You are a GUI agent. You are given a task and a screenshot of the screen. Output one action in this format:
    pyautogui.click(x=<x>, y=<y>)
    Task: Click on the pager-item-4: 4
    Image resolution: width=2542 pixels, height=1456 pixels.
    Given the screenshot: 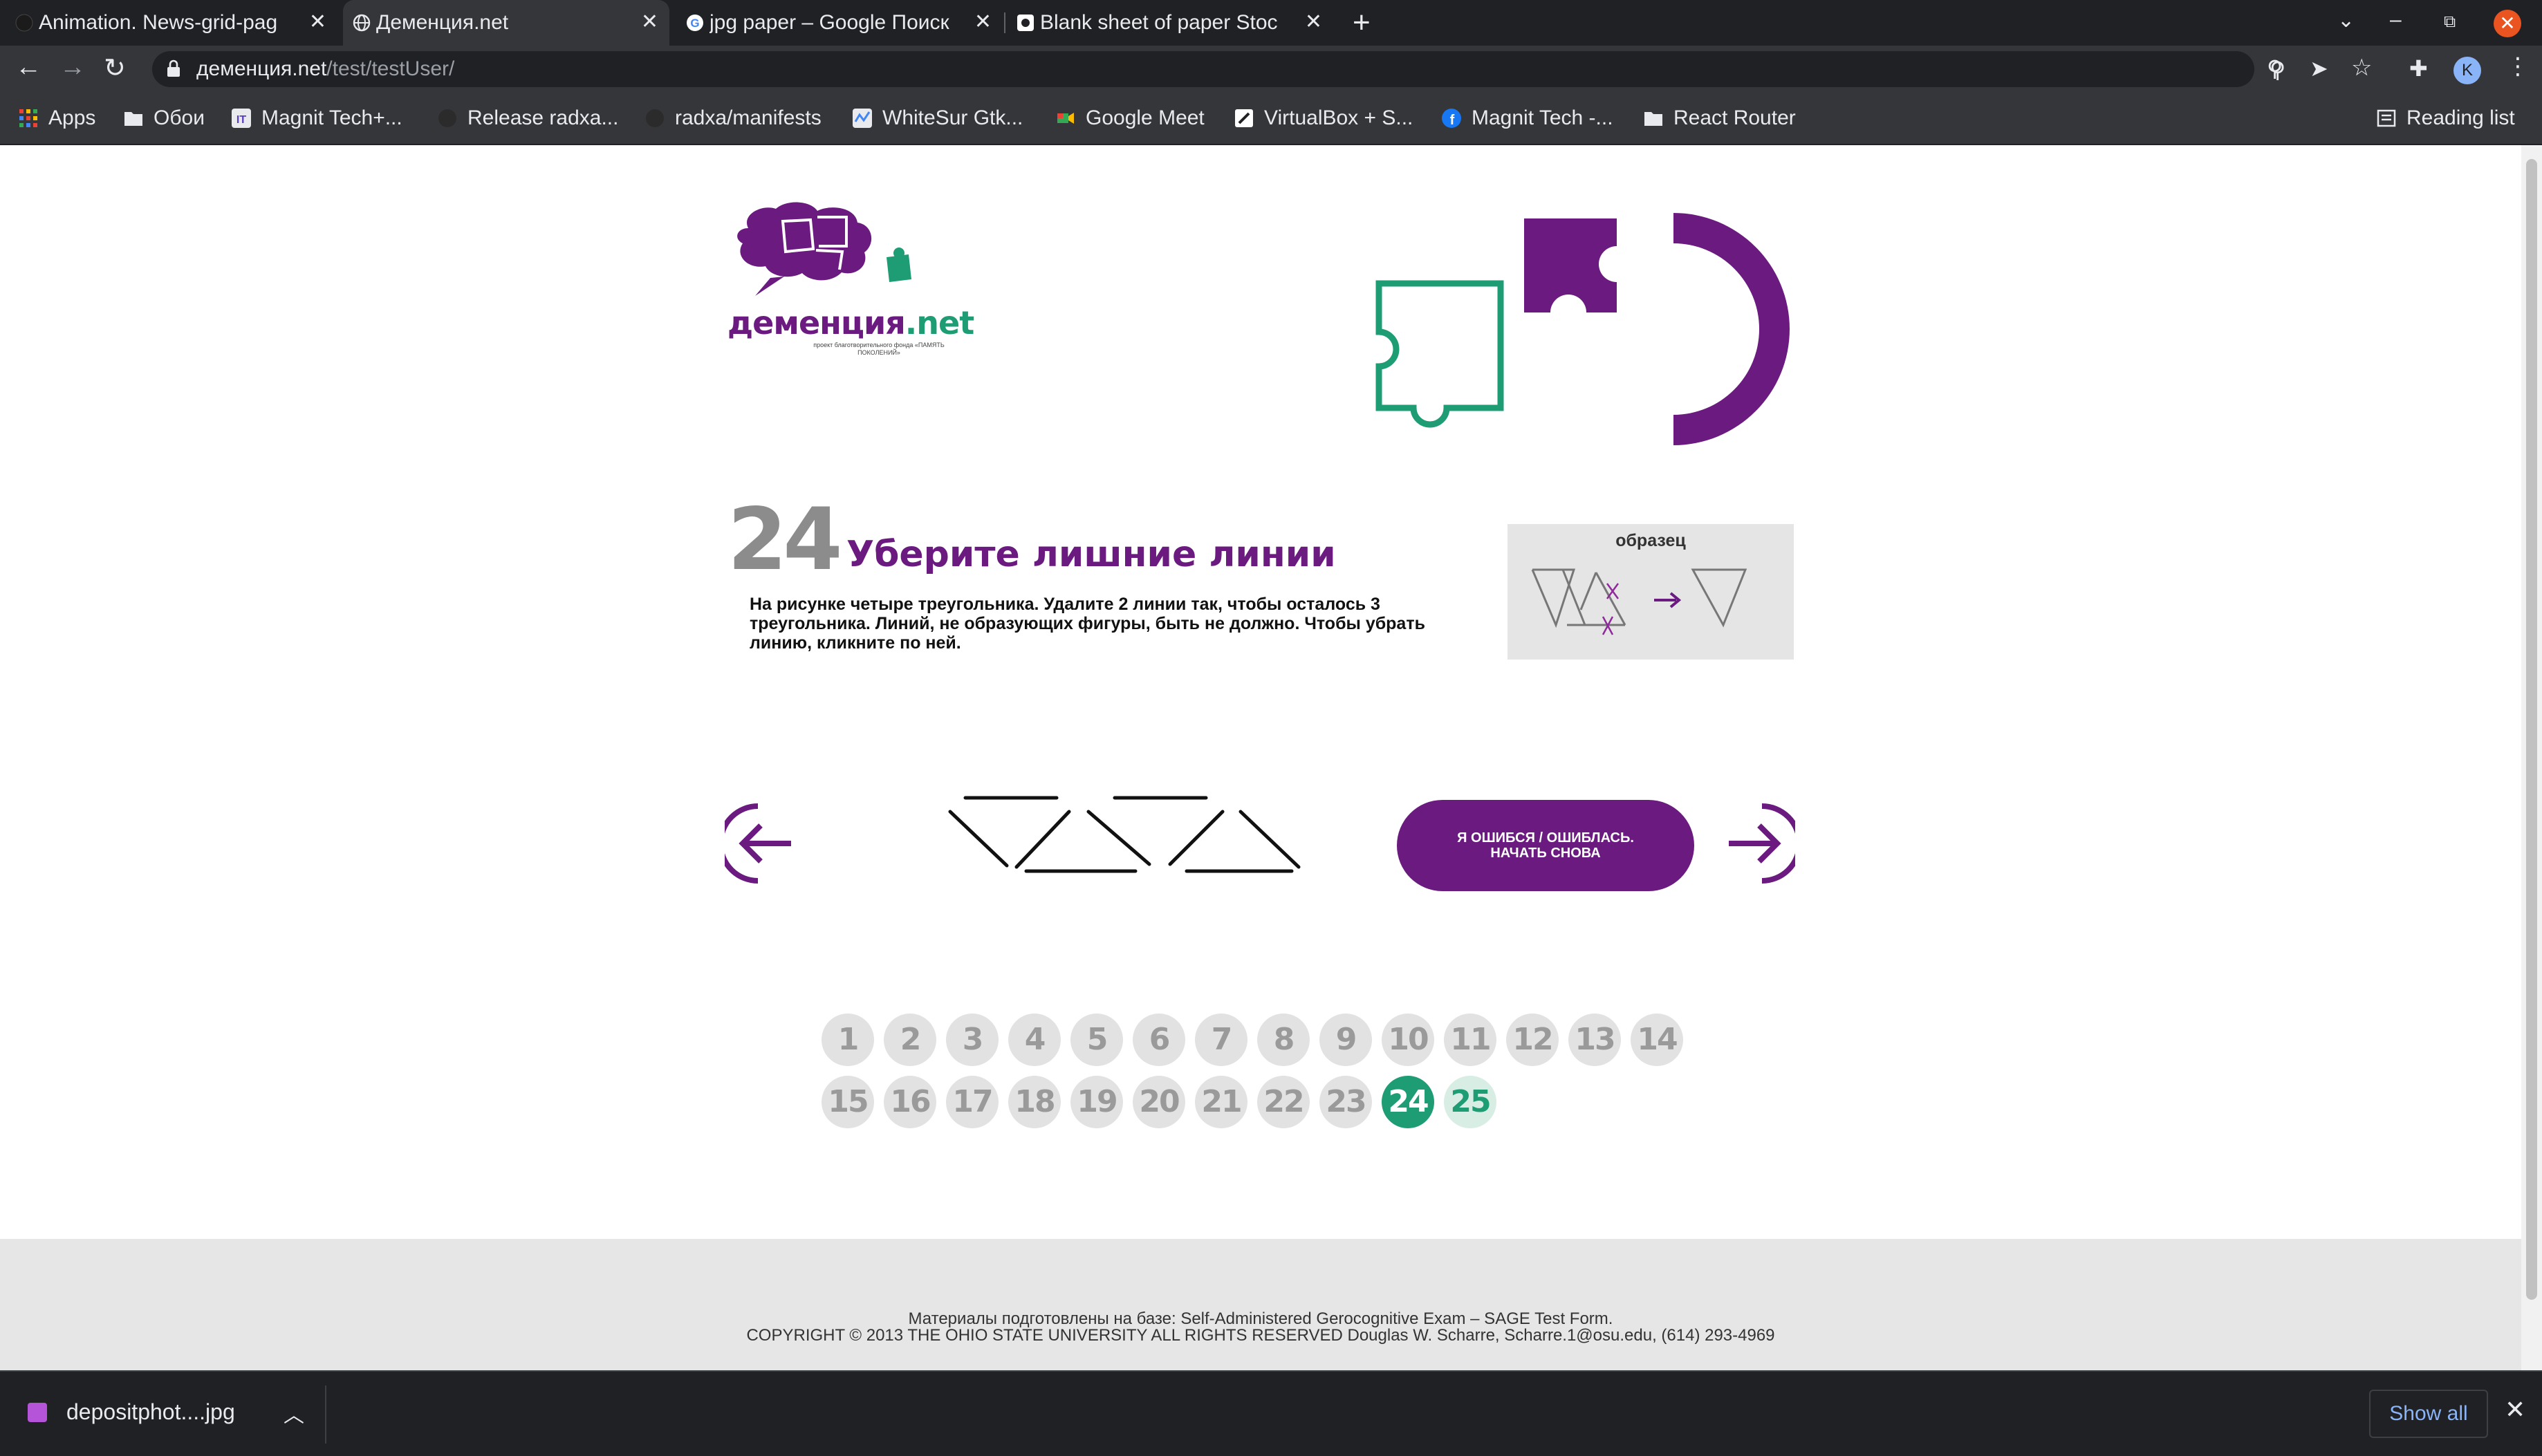 What is the action you would take?
    pyautogui.click(x=1034, y=1040)
    